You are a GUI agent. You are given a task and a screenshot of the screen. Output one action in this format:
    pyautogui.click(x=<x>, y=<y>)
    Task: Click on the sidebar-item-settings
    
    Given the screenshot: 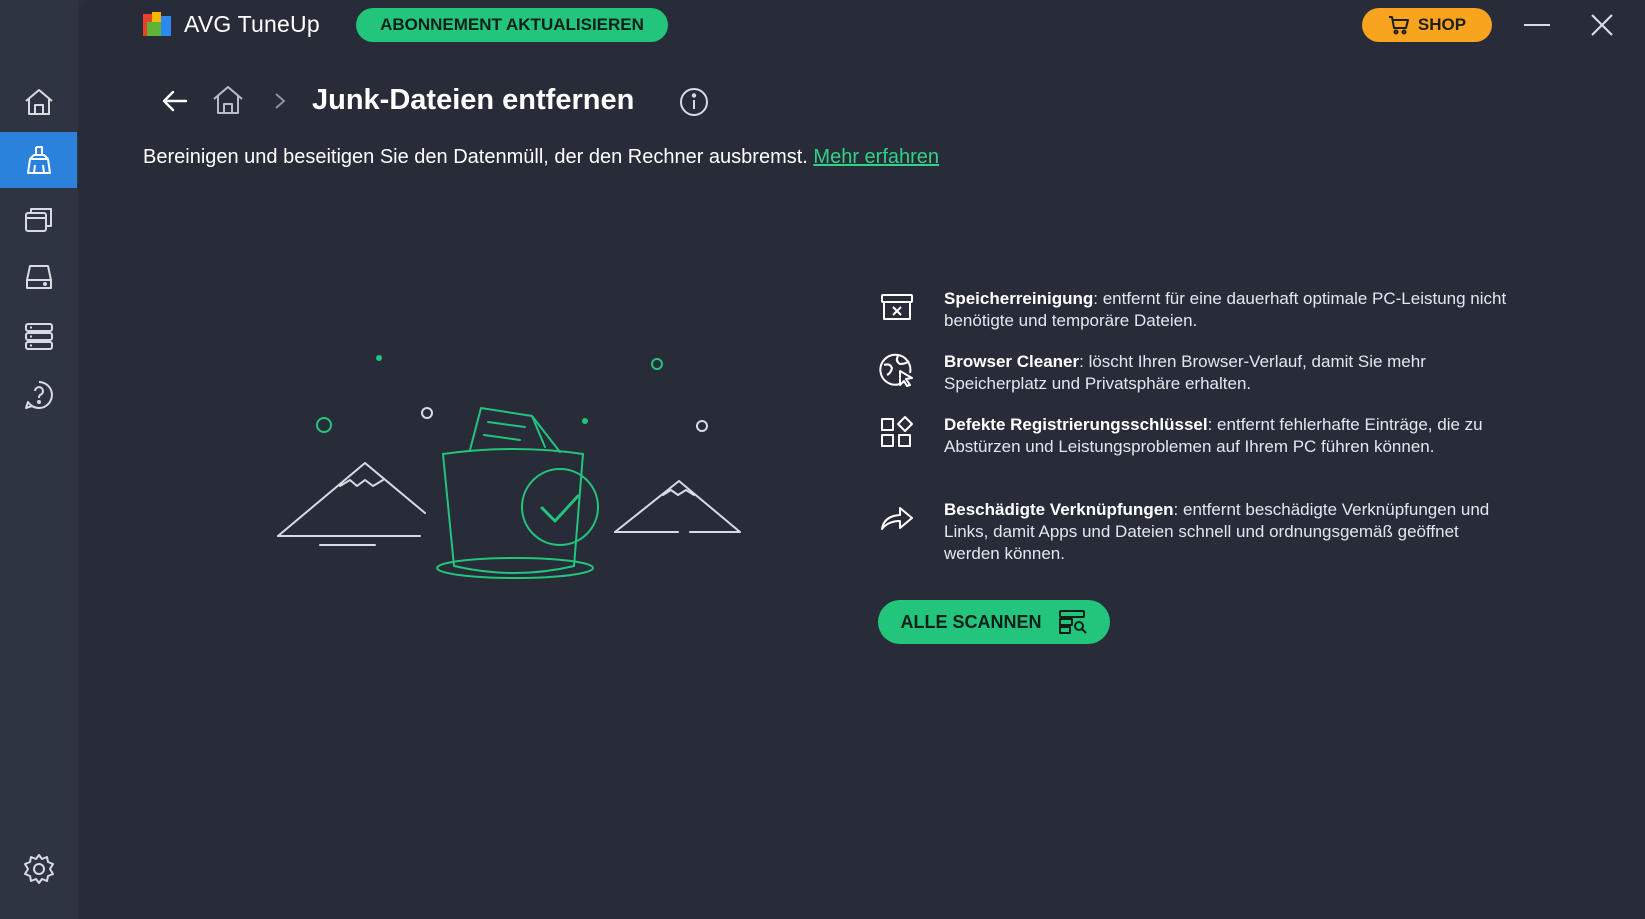 What is the action you would take?
    pyautogui.click(x=38, y=869)
    